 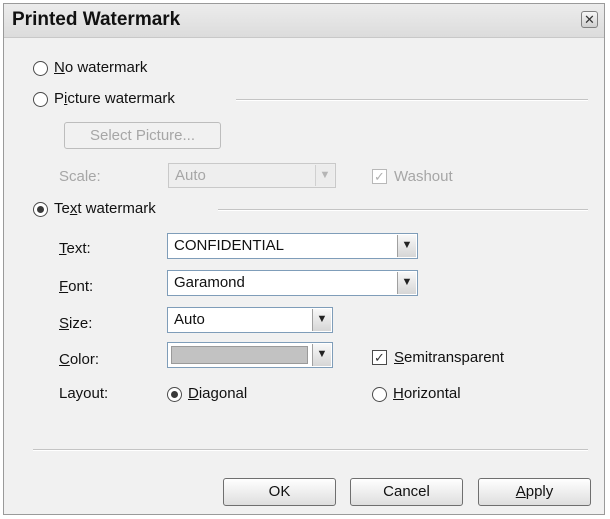 I want to click on cancel-button: Cancel, so click(x=406, y=492).